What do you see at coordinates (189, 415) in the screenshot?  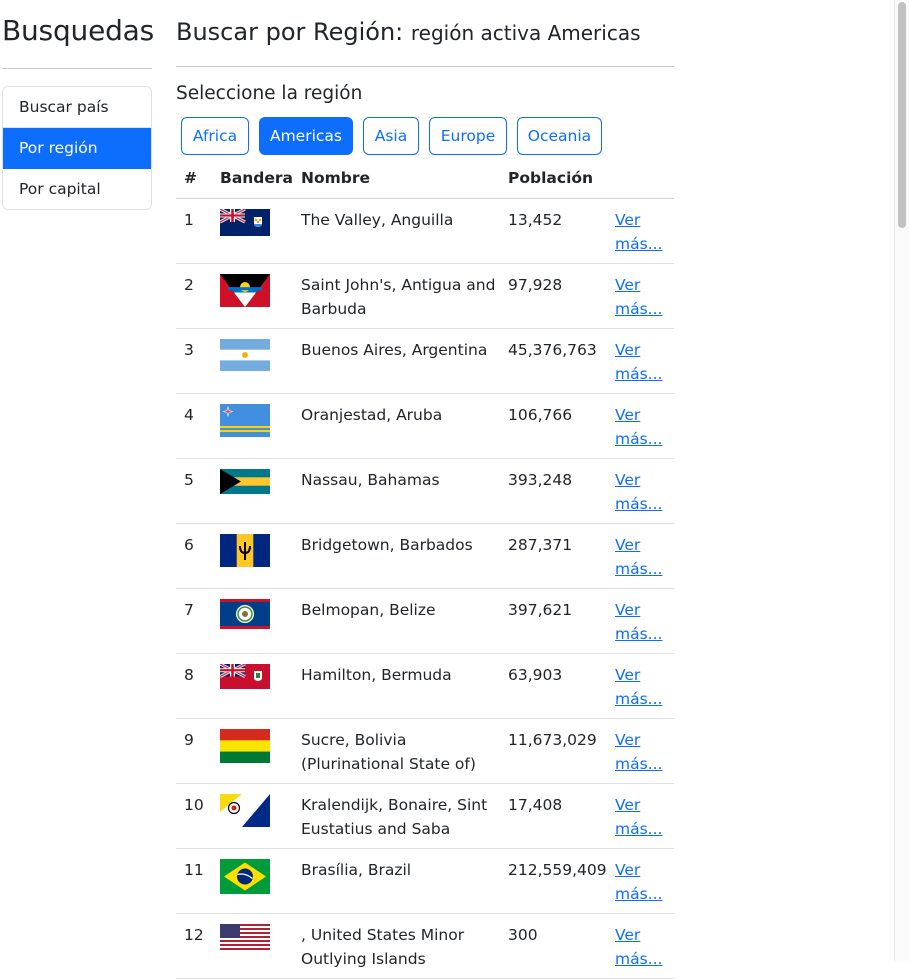 I see `row-number: 4` at bounding box center [189, 415].